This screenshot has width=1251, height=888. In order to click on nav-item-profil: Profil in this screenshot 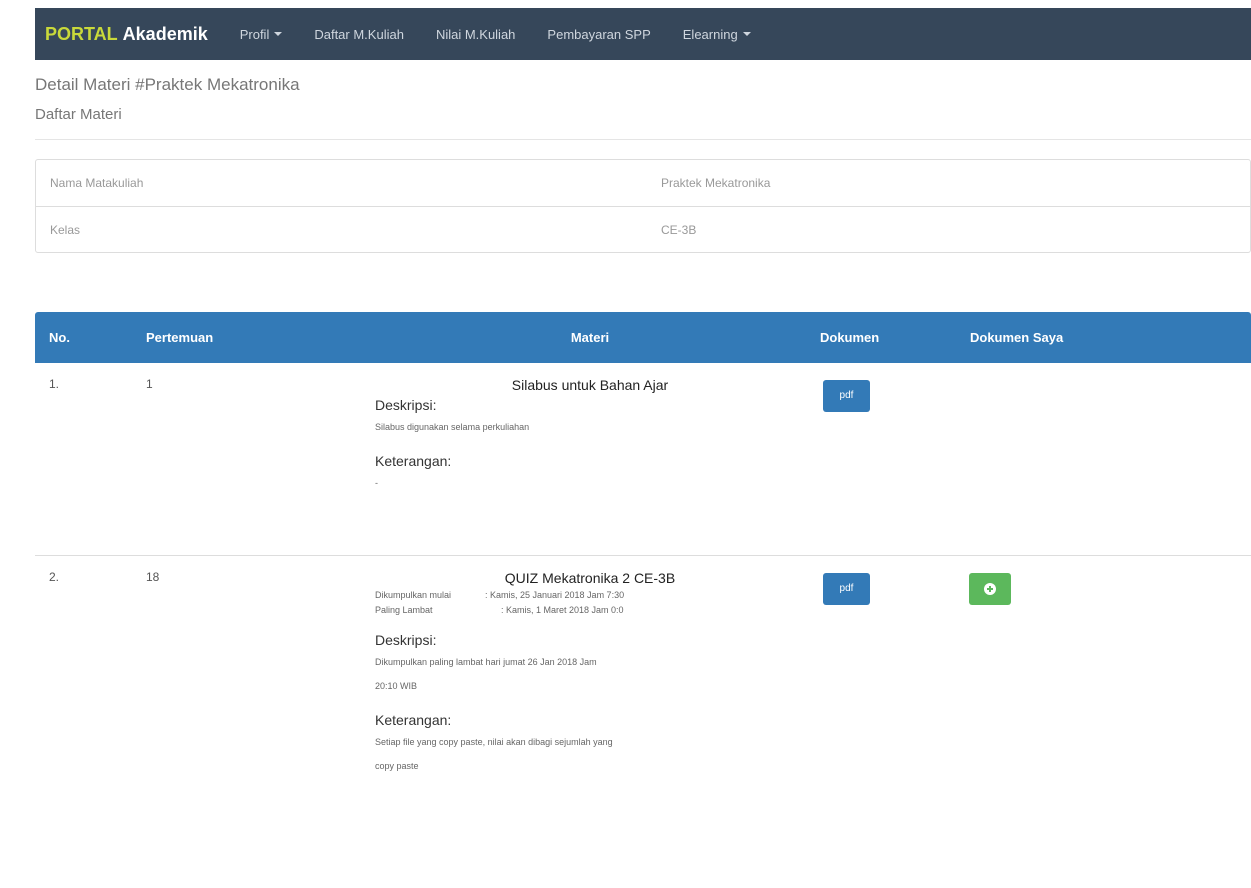, I will do `click(261, 34)`.